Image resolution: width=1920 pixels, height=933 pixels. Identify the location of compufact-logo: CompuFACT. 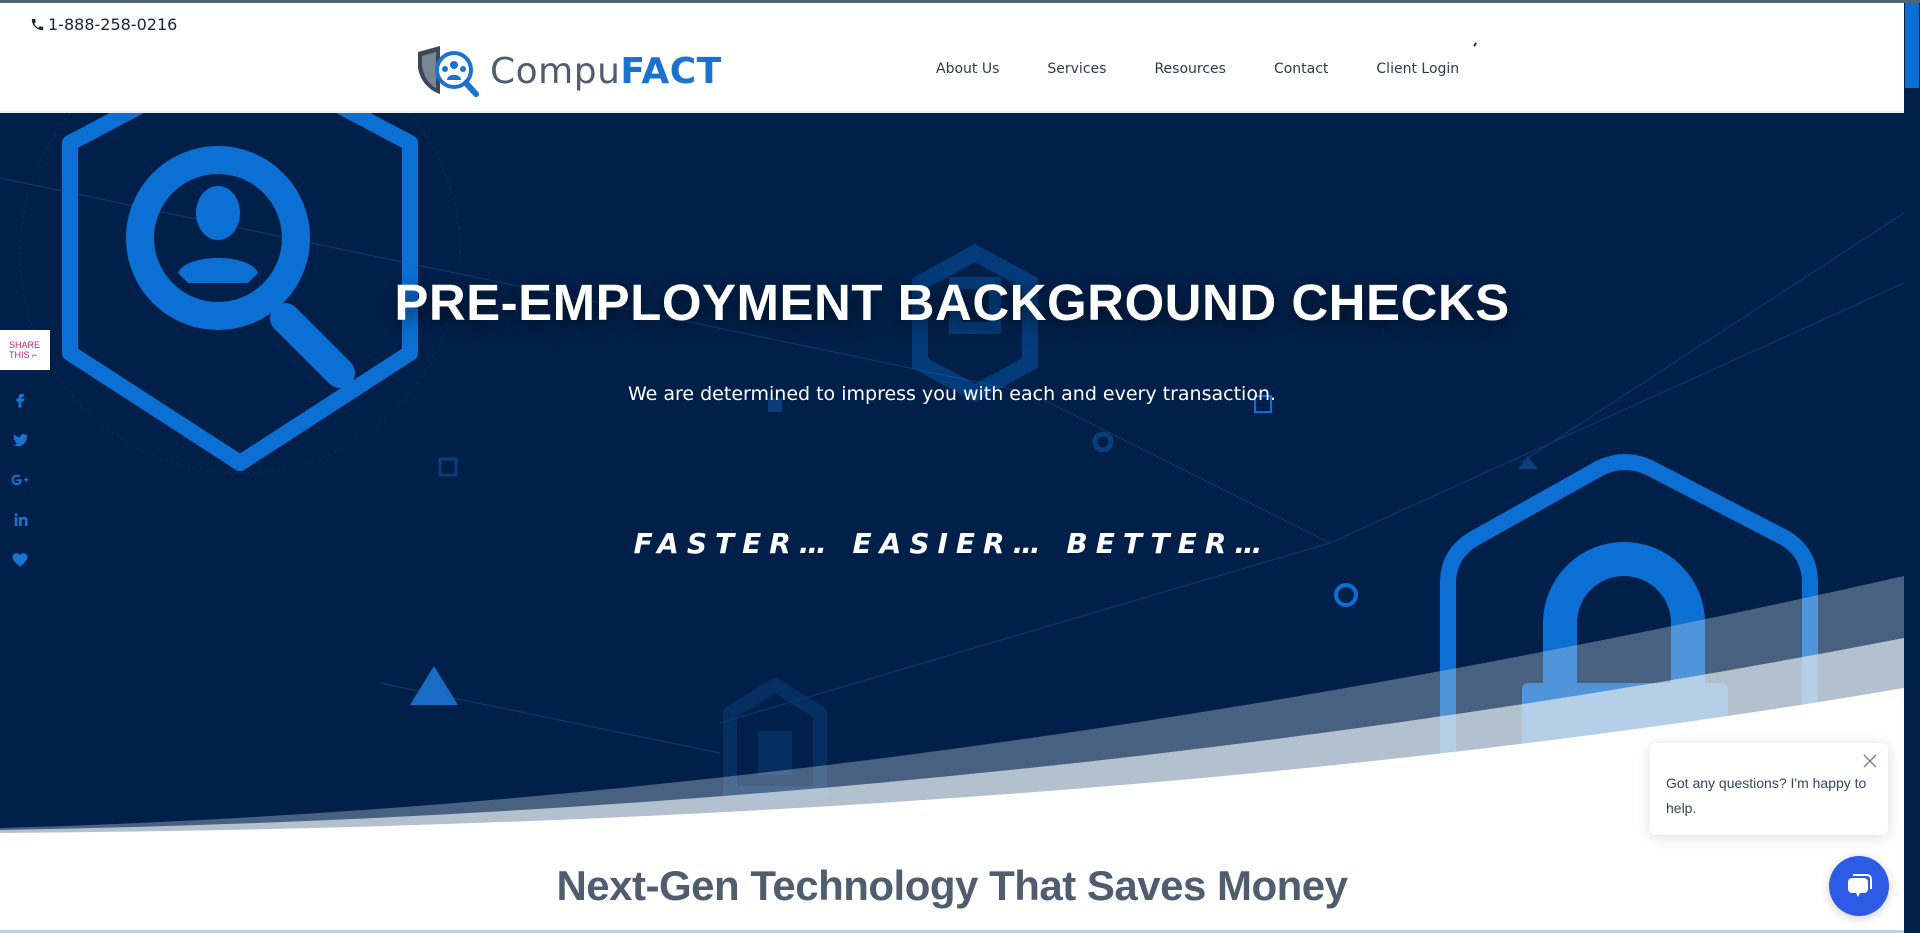
(568, 73).